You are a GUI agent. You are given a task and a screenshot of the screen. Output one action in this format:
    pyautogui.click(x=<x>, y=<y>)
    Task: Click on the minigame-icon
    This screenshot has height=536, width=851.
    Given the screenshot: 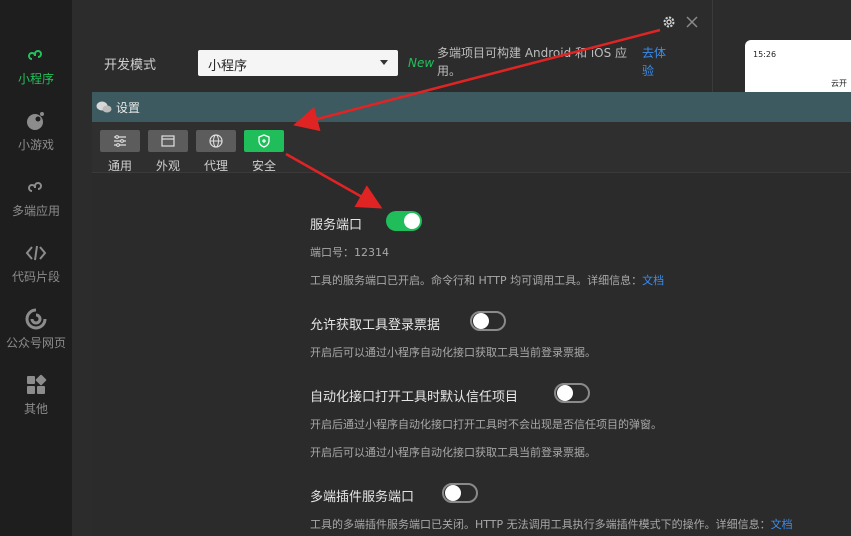 What is the action you would take?
    pyautogui.click(x=35, y=121)
    